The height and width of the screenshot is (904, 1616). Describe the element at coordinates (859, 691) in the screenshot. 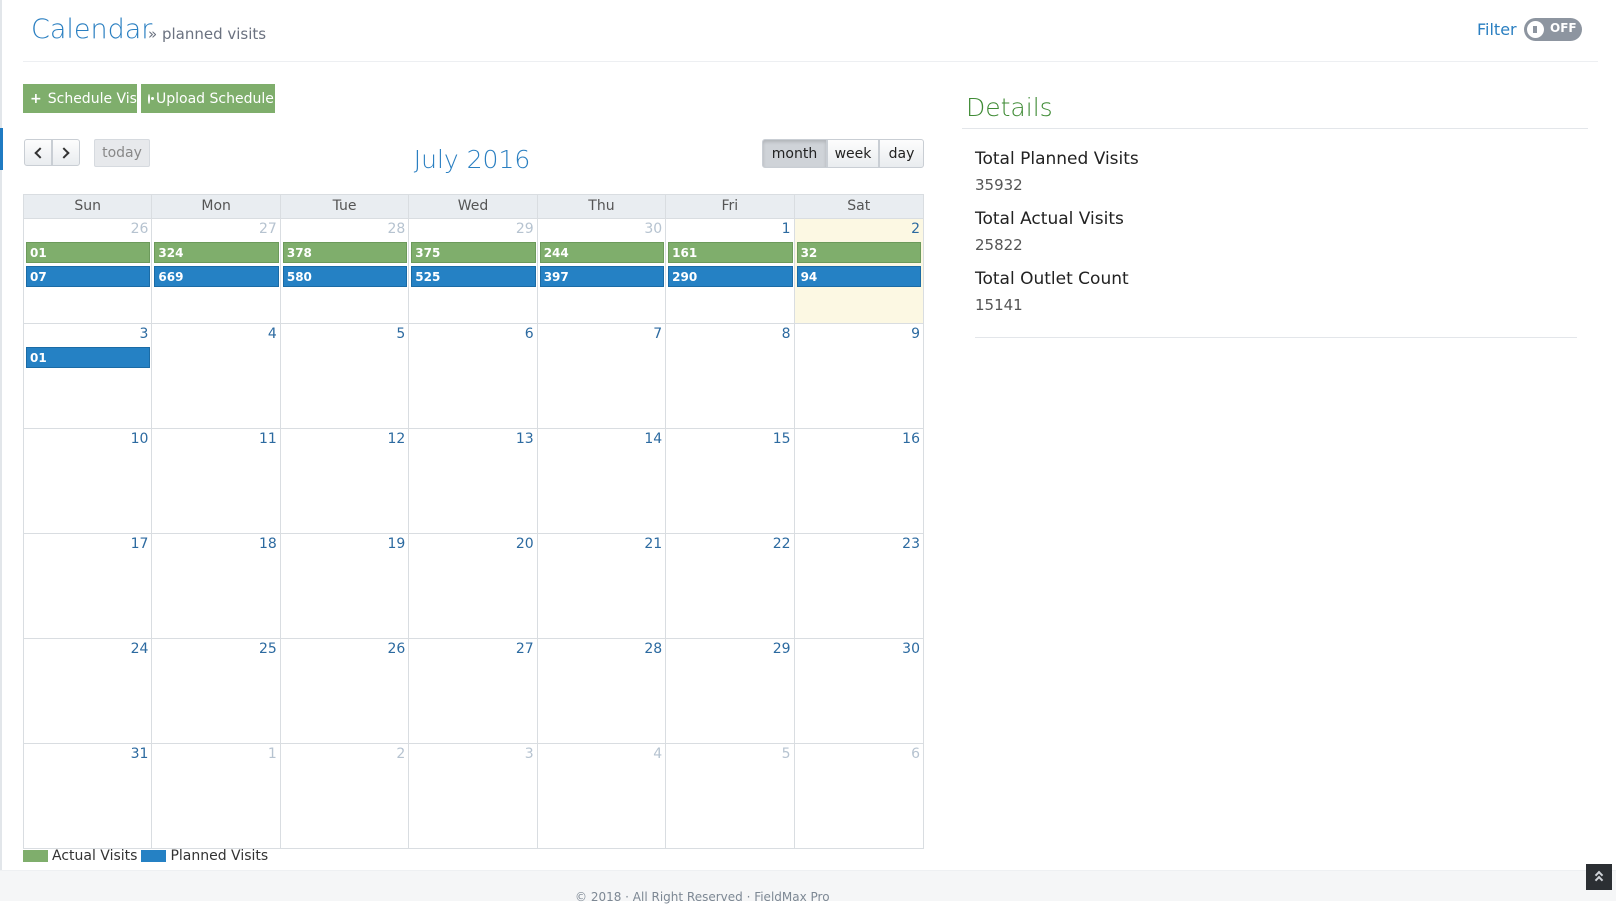

I see `day-cell: 30` at that location.